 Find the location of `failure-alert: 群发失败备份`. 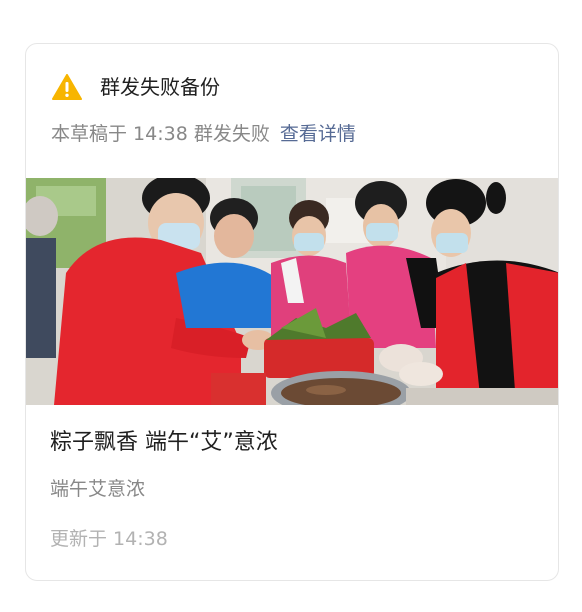

failure-alert: 群发失败备份 is located at coordinates (136, 87).